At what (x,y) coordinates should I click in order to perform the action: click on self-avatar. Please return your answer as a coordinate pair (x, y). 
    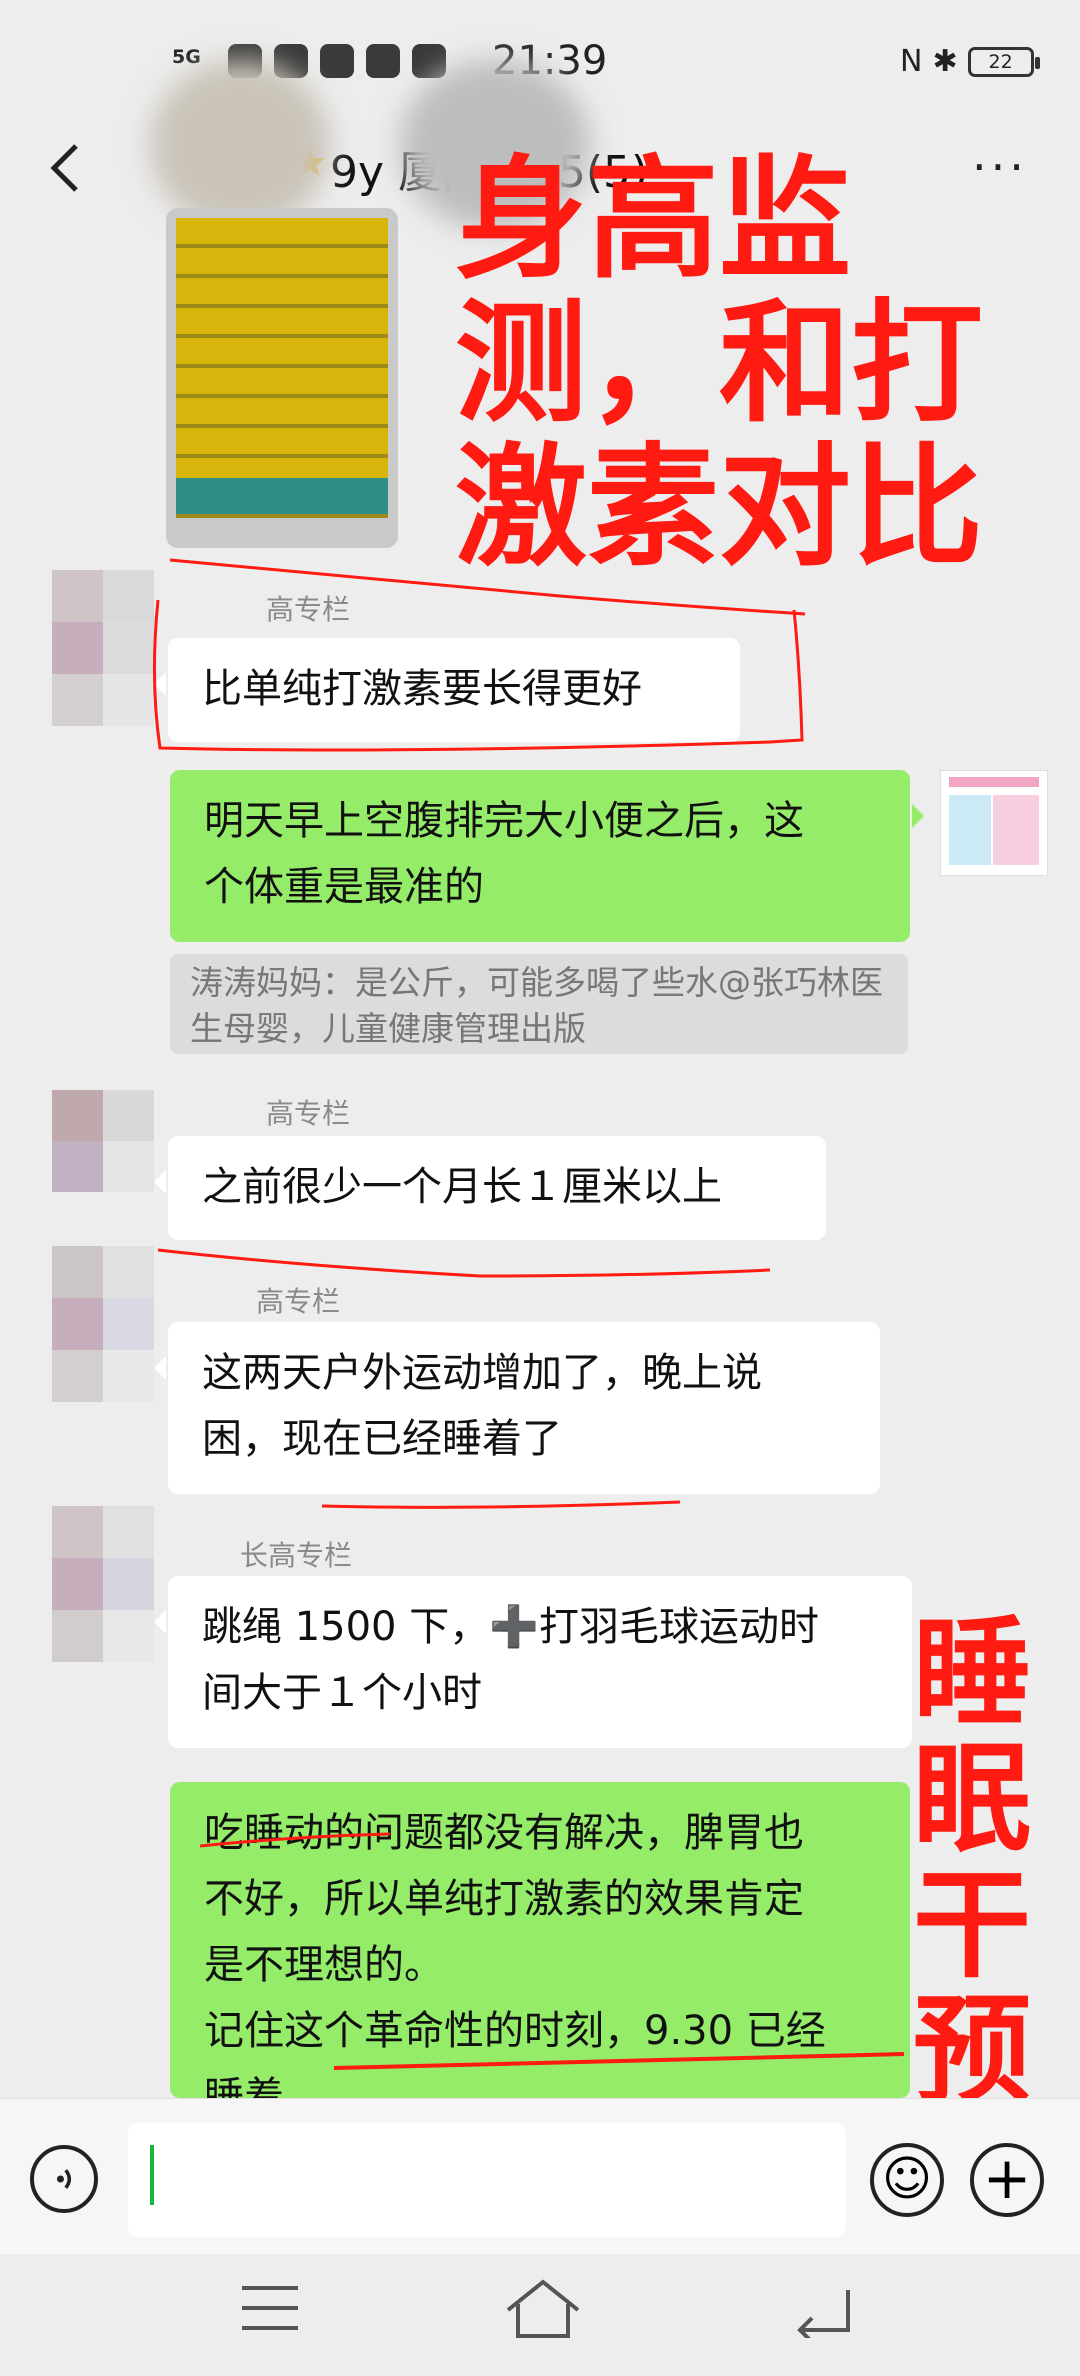
    Looking at the image, I should click on (994, 823).